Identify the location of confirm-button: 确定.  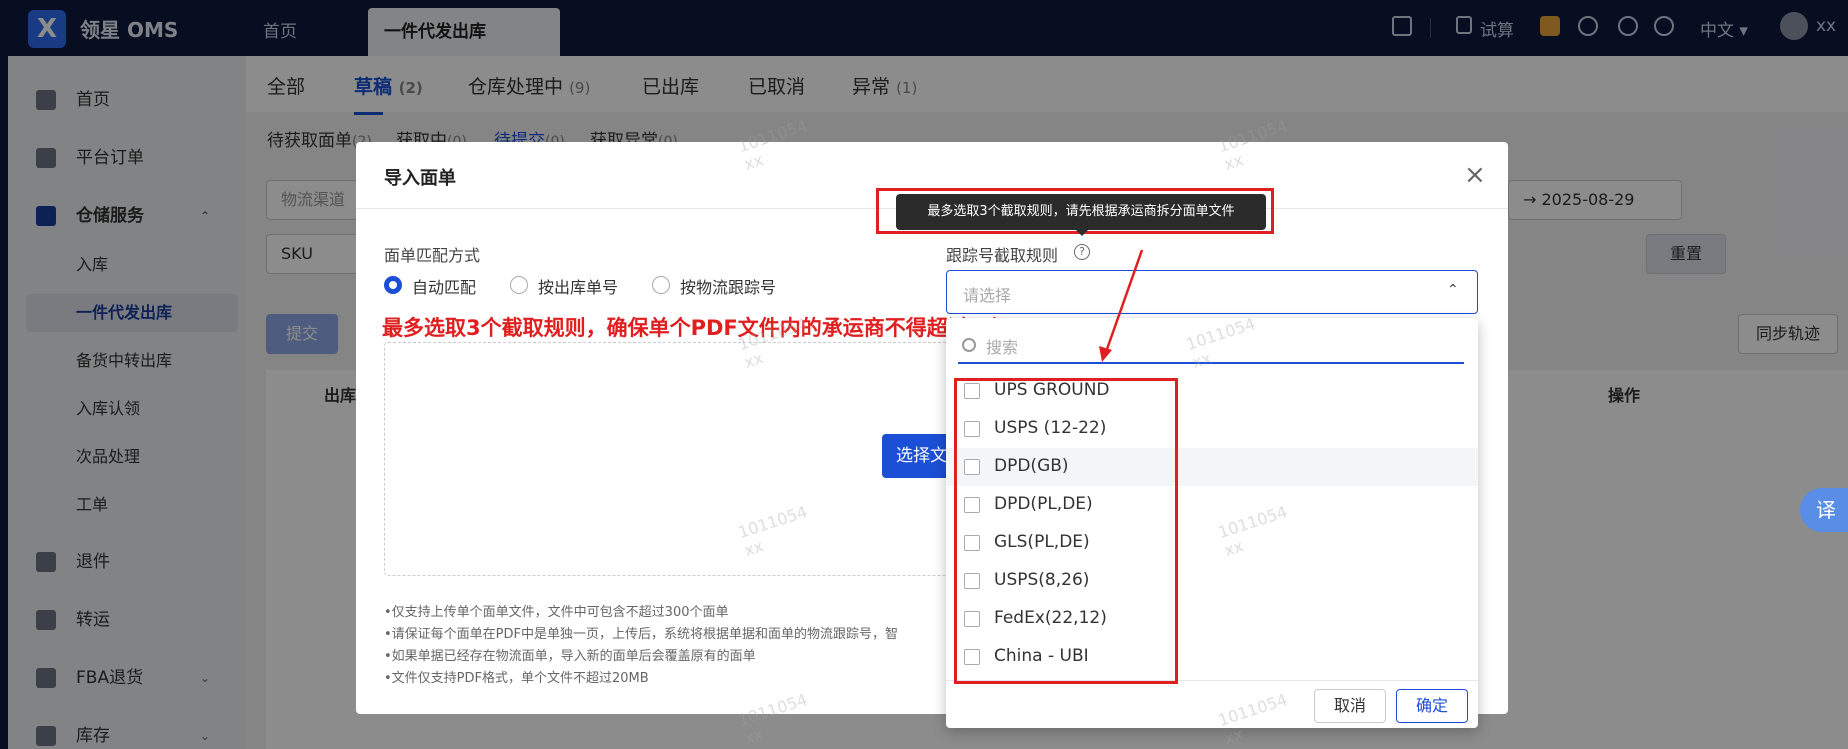
(1432, 706).